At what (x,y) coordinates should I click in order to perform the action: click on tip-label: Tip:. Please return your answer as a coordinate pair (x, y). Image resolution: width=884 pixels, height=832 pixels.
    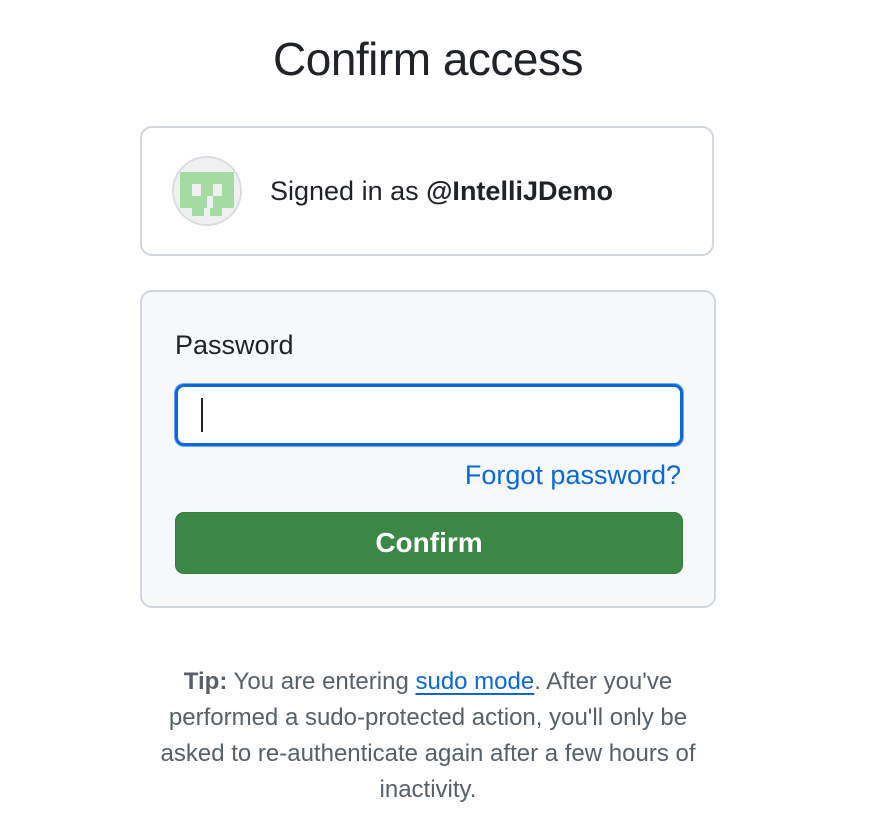
    Looking at the image, I should click on (205, 681).